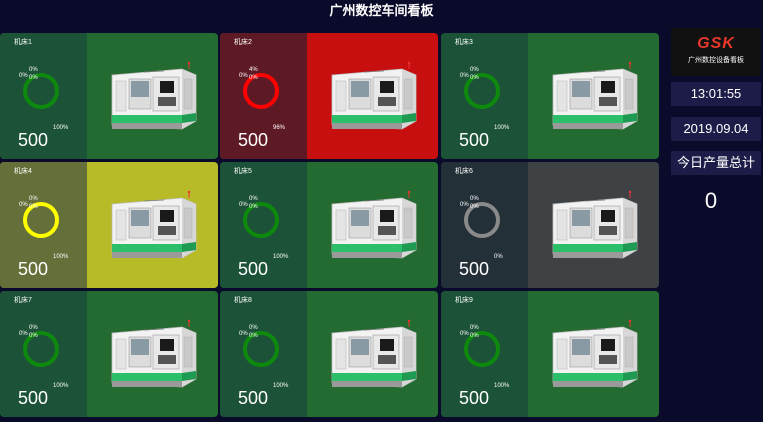 This screenshot has height=422, width=763. What do you see at coordinates (464, 42) in the screenshot?
I see `machine-name: 机床3` at bounding box center [464, 42].